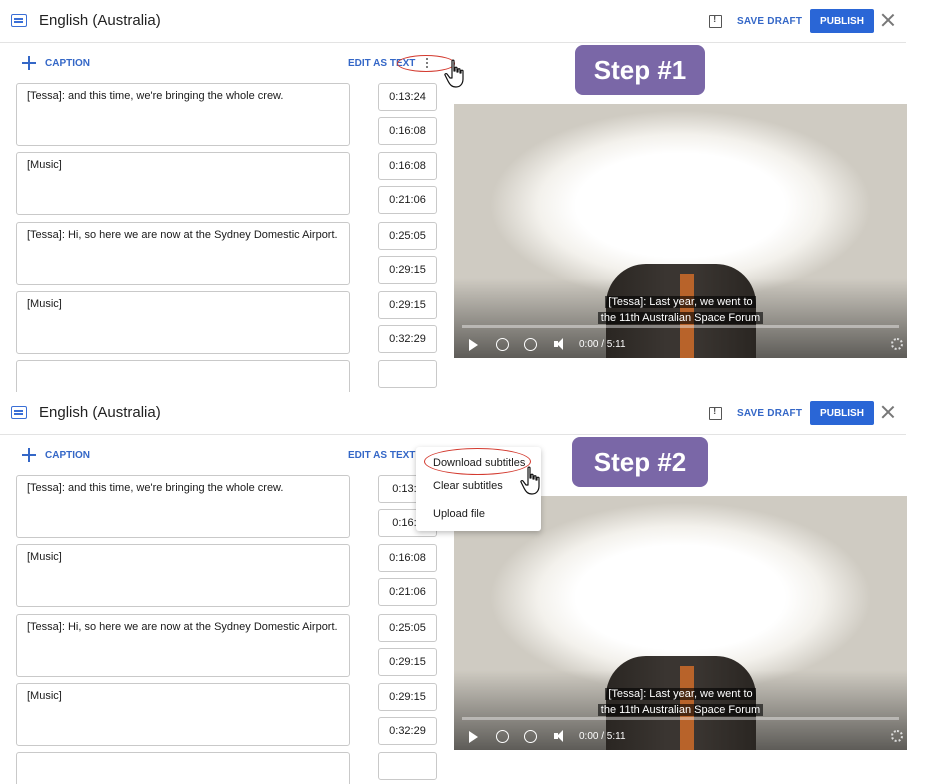  I want to click on caption-start-time: 0:13:24, so click(407, 97).